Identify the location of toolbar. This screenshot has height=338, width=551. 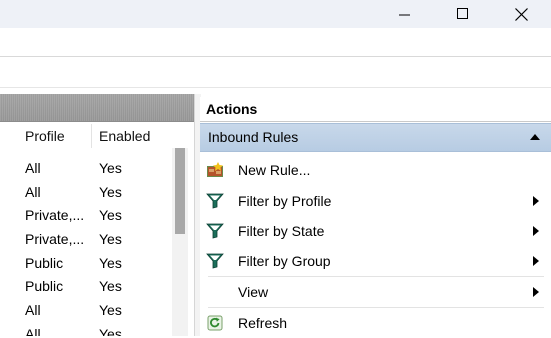
(275, 72).